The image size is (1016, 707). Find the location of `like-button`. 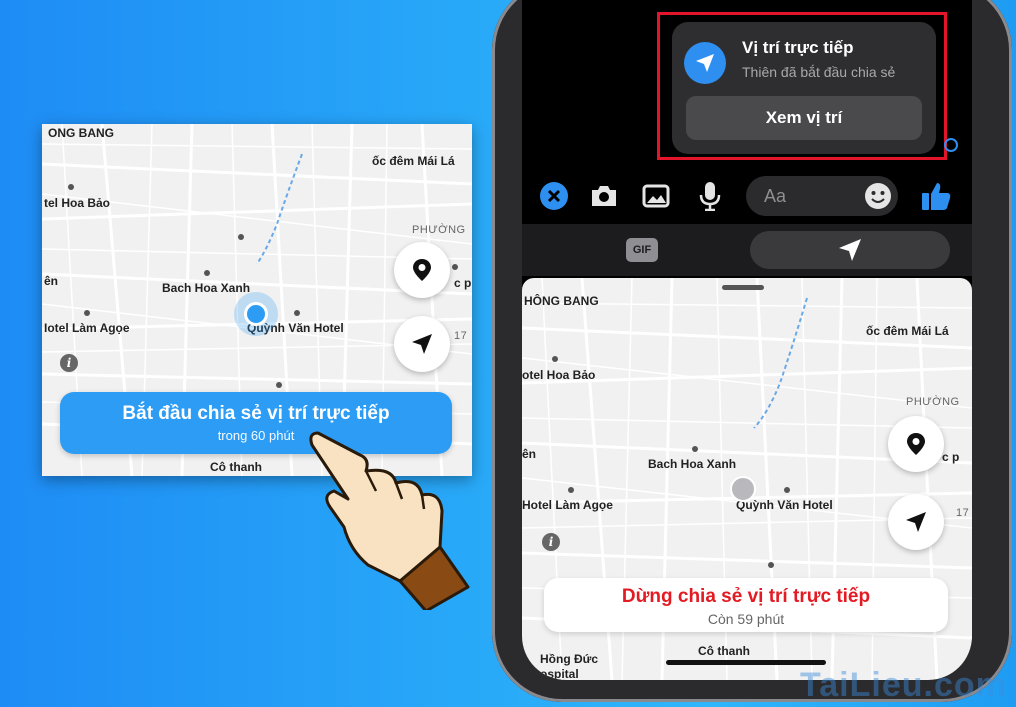

like-button is located at coordinates (936, 196).